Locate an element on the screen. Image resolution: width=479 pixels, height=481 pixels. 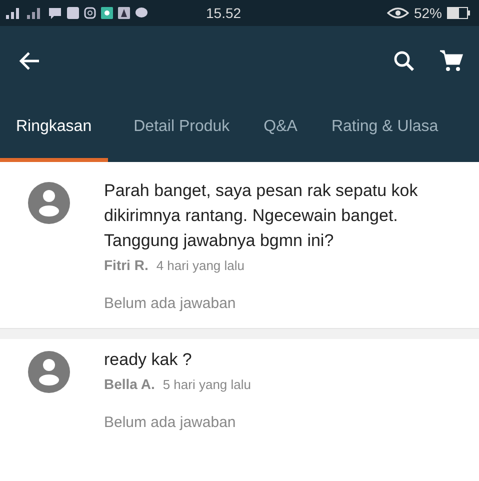
question-text: Parah banget, saya pesan rak sepatu kok dikirimnya rantang. Ngecewain banget. Tanggung jawabnya bgmn ini? is located at coordinates (261, 216).